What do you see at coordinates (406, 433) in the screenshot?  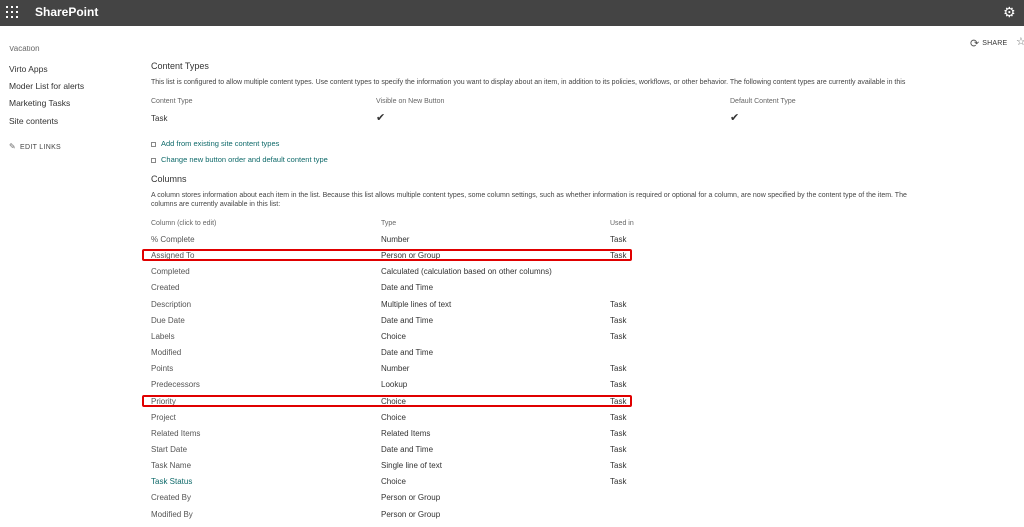 I see `column-type: Related Items` at bounding box center [406, 433].